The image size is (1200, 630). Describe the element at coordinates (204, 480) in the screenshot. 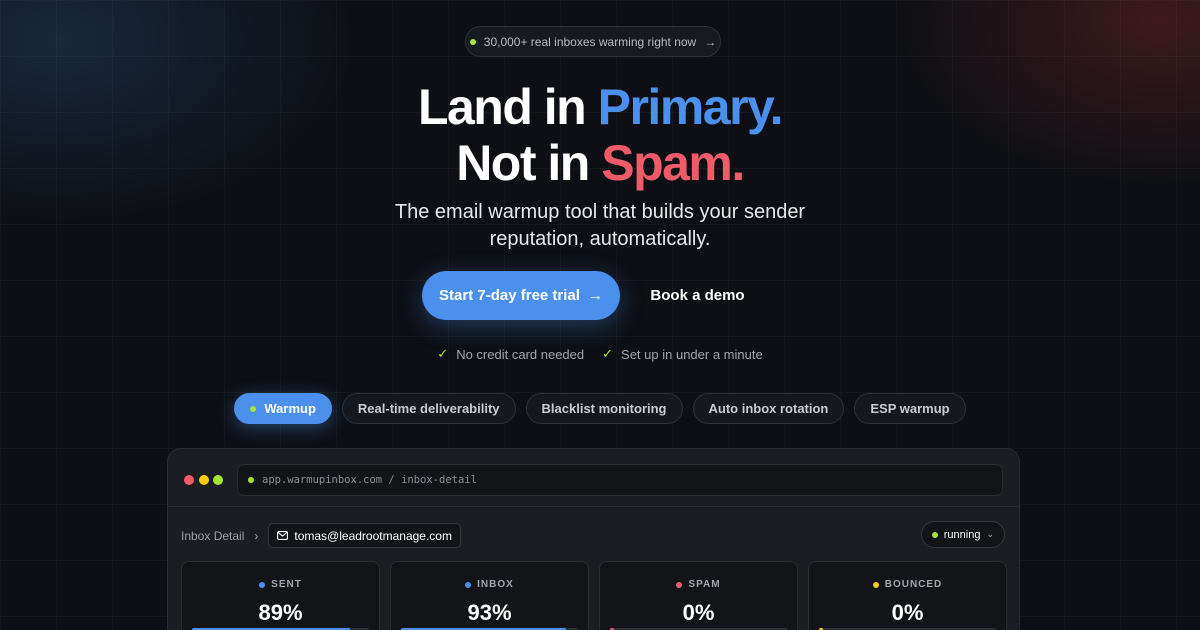

I see `minimize-window-icon` at that location.